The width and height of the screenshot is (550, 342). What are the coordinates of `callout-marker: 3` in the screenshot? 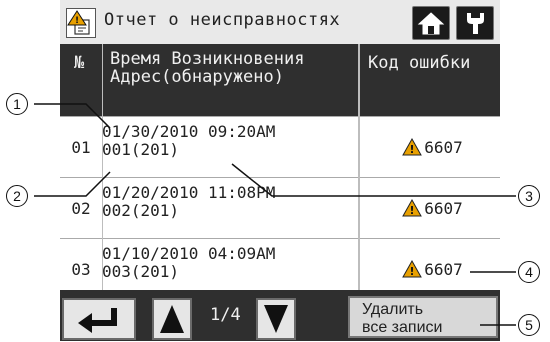 It's located at (529, 196).